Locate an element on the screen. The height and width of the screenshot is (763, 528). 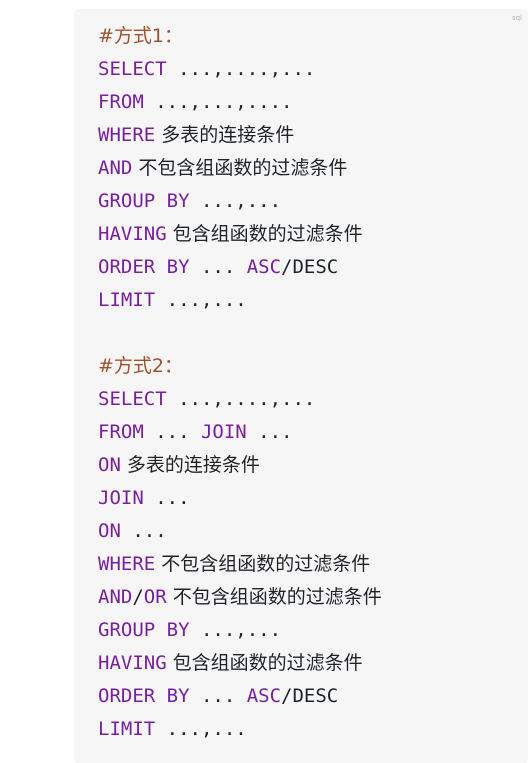
code-line: WHERE 不包含组函数的过滤条件 is located at coordinates (240, 564).